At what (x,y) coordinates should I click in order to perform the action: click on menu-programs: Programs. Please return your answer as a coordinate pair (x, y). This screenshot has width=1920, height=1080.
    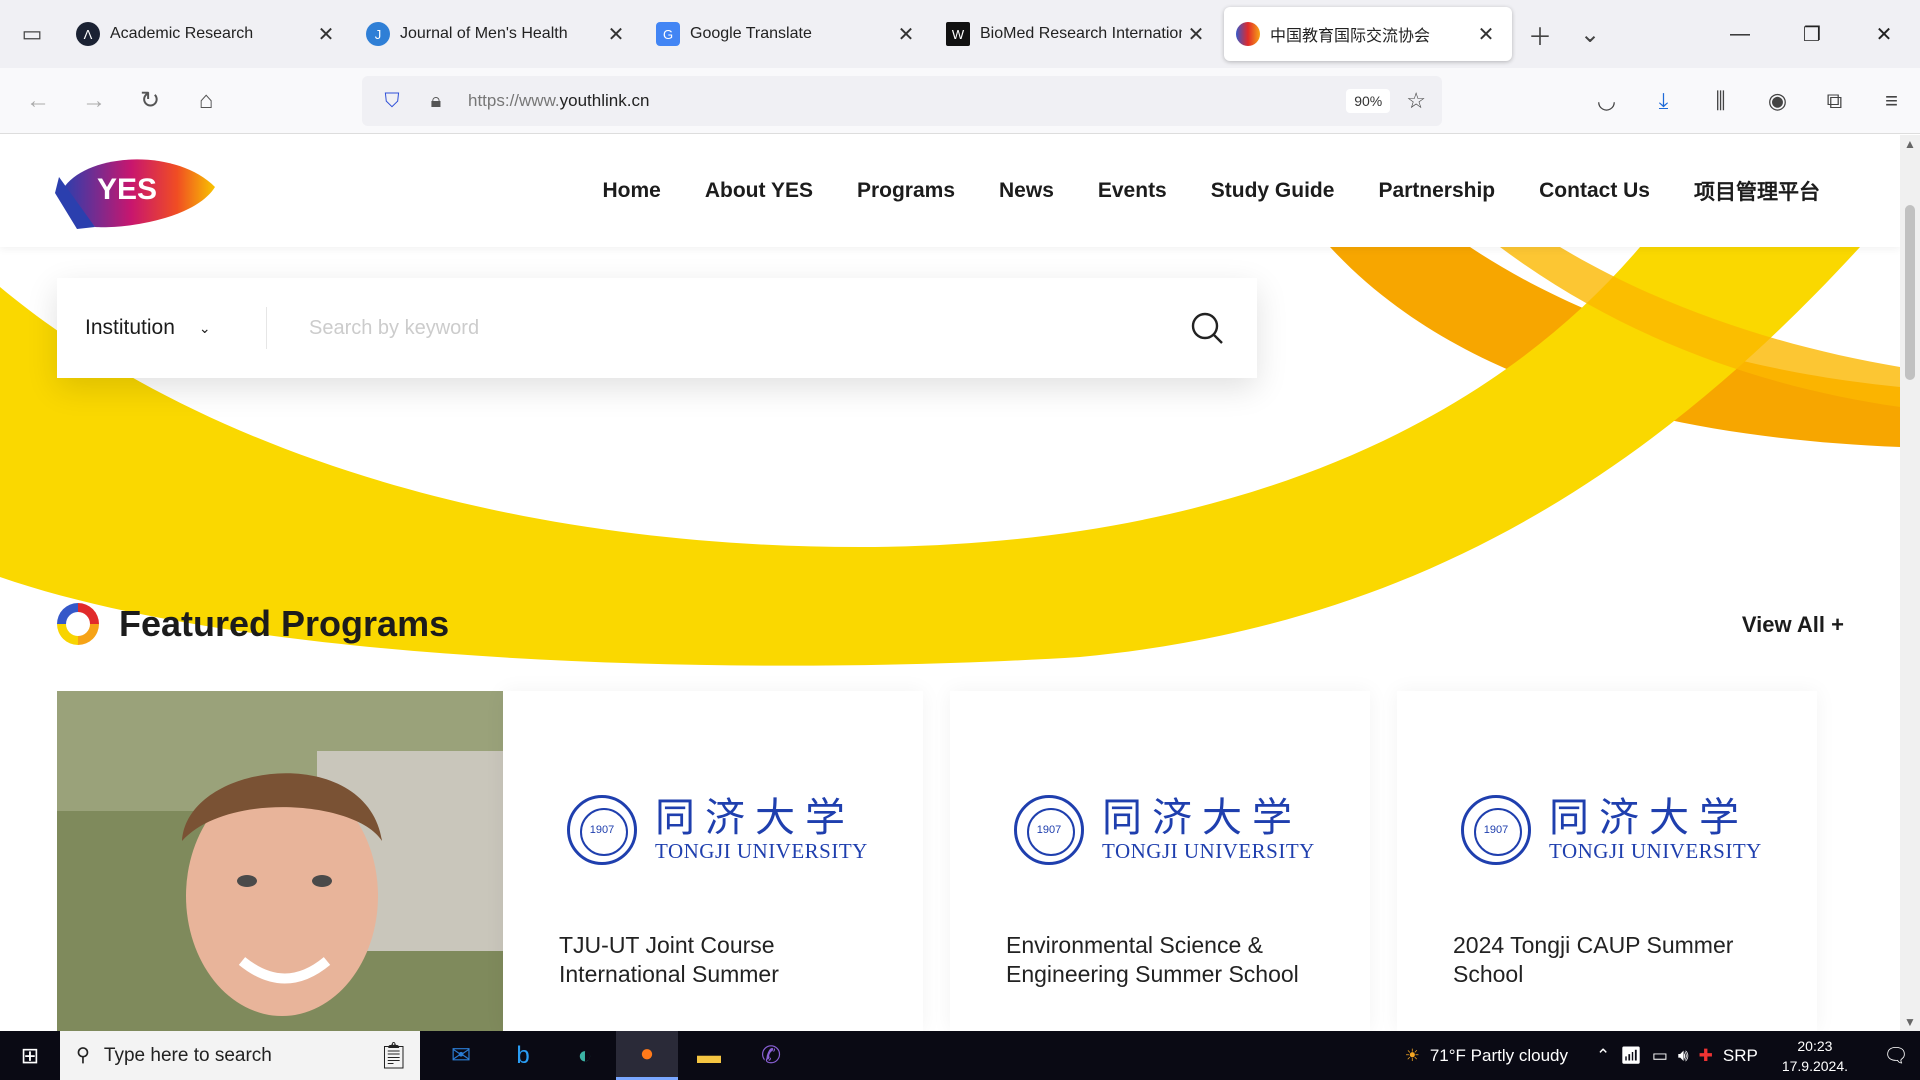
    Looking at the image, I should click on (906, 191).